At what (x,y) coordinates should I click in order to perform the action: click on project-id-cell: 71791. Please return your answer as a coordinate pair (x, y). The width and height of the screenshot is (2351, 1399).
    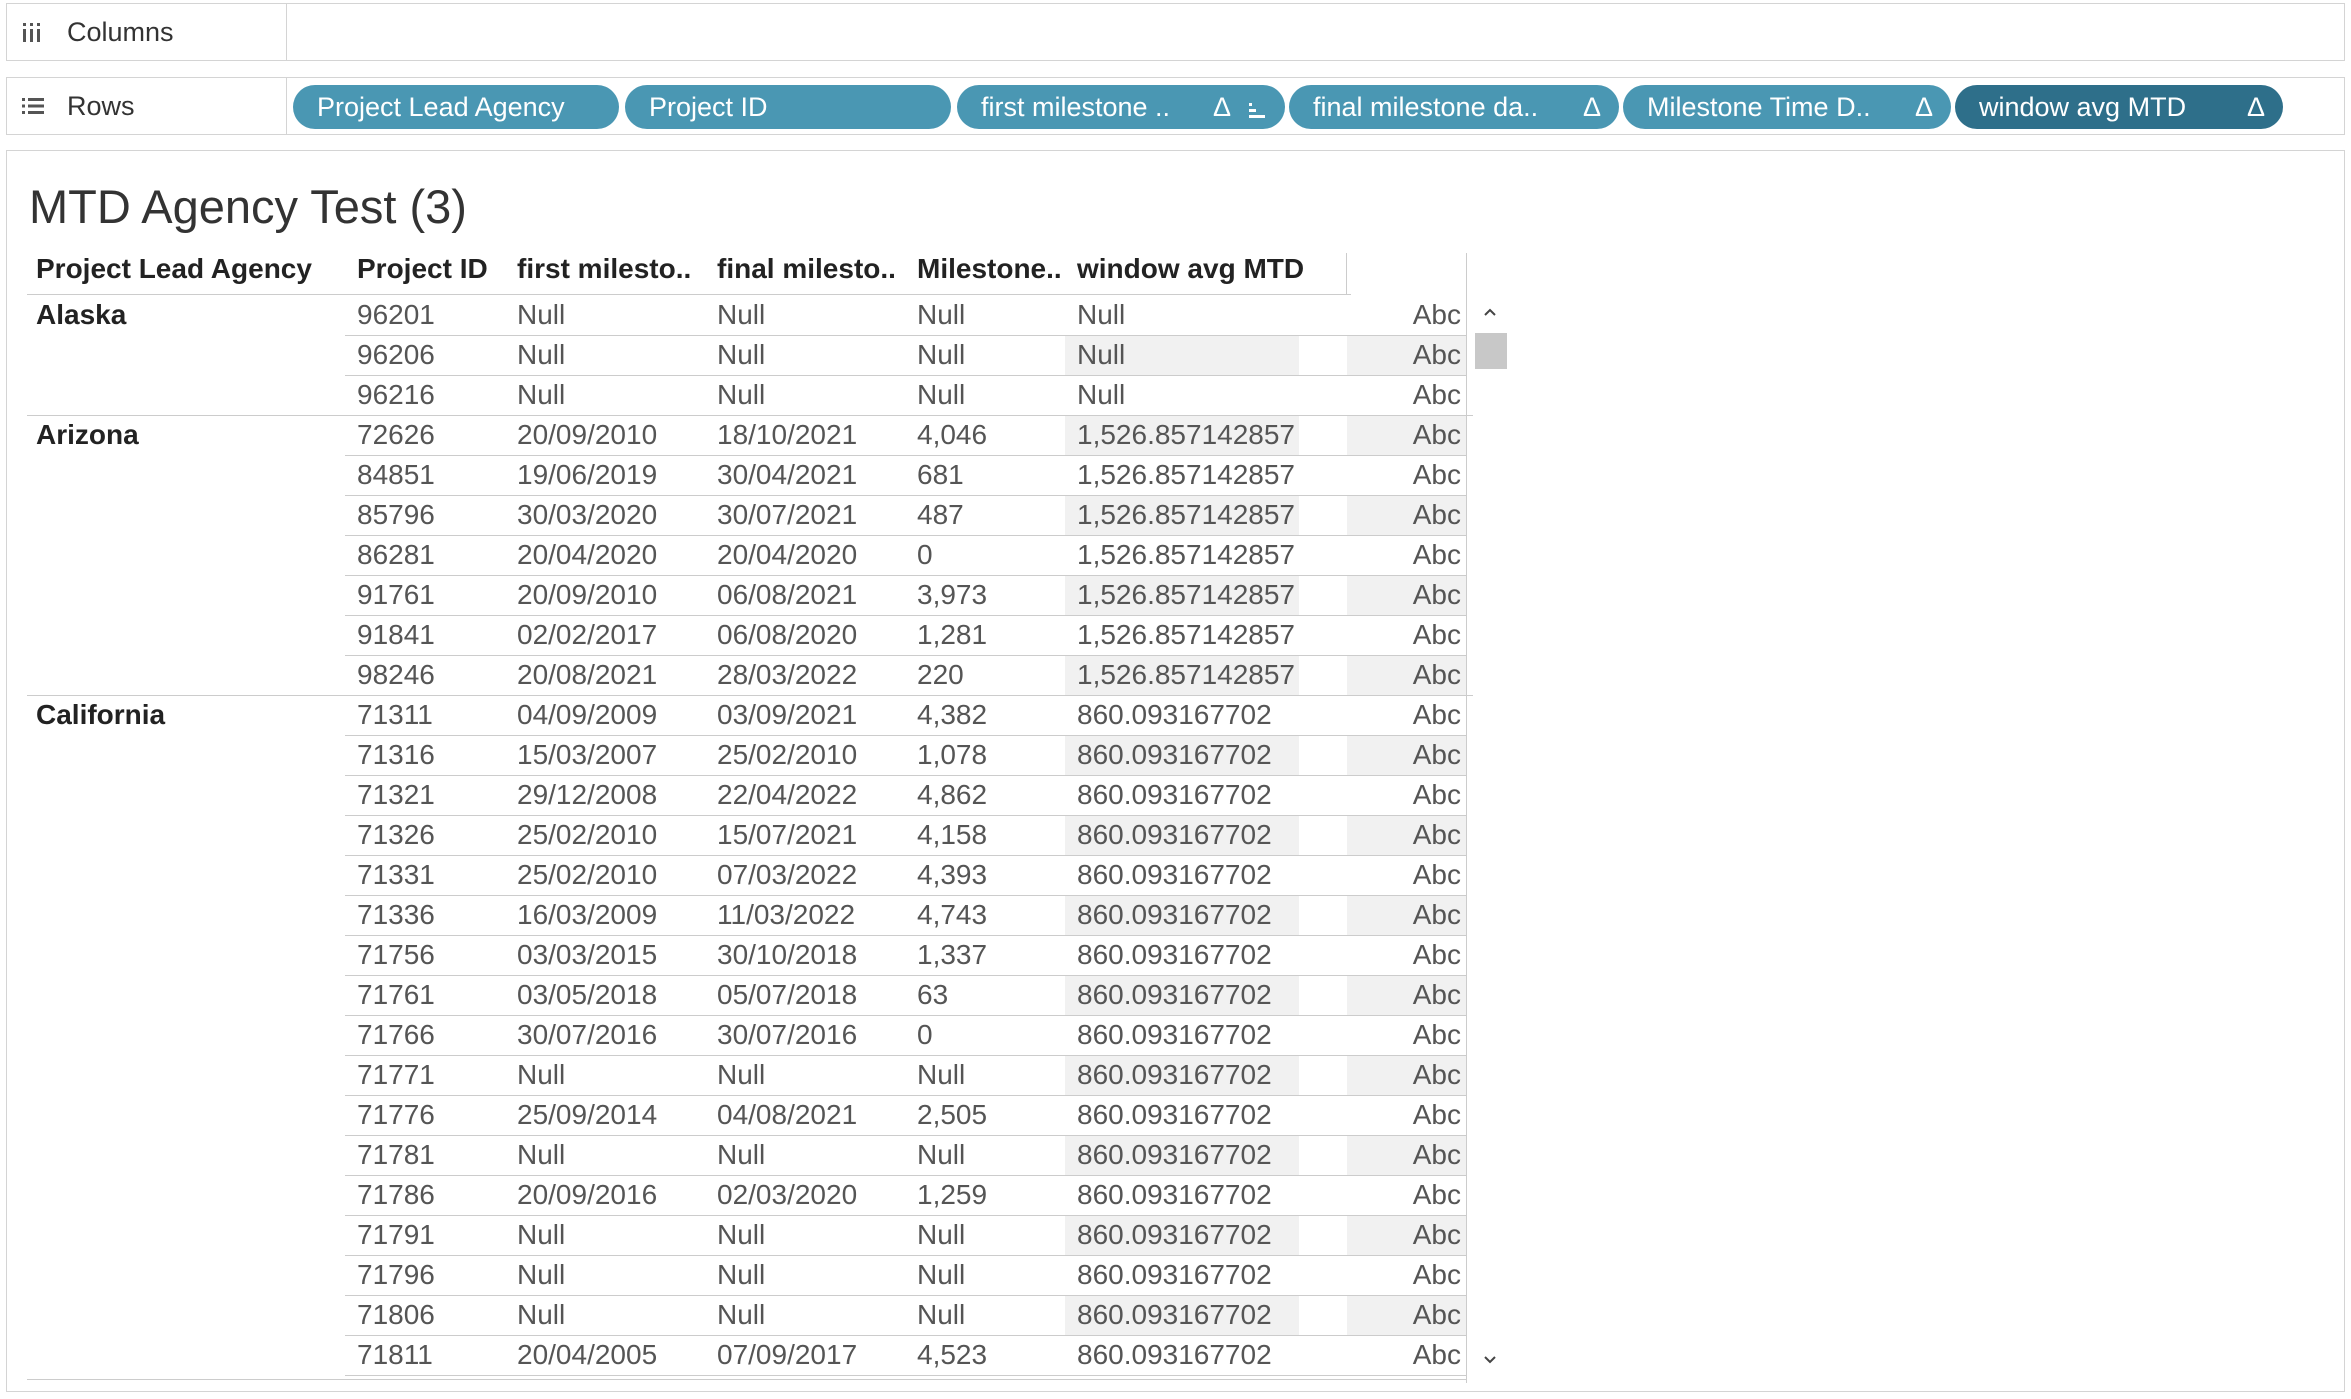
    Looking at the image, I should click on (396, 1235).